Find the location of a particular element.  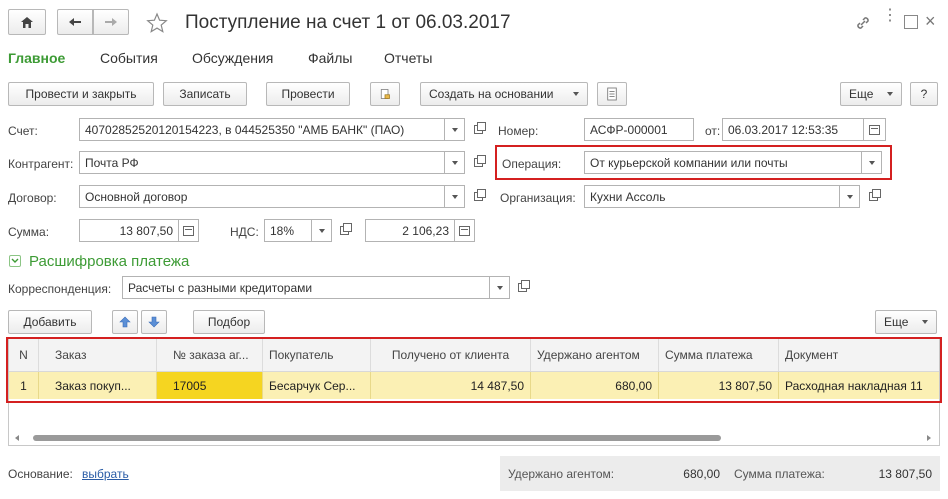

section-title: Расшифровка платежа is located at coordinates (109, 261).